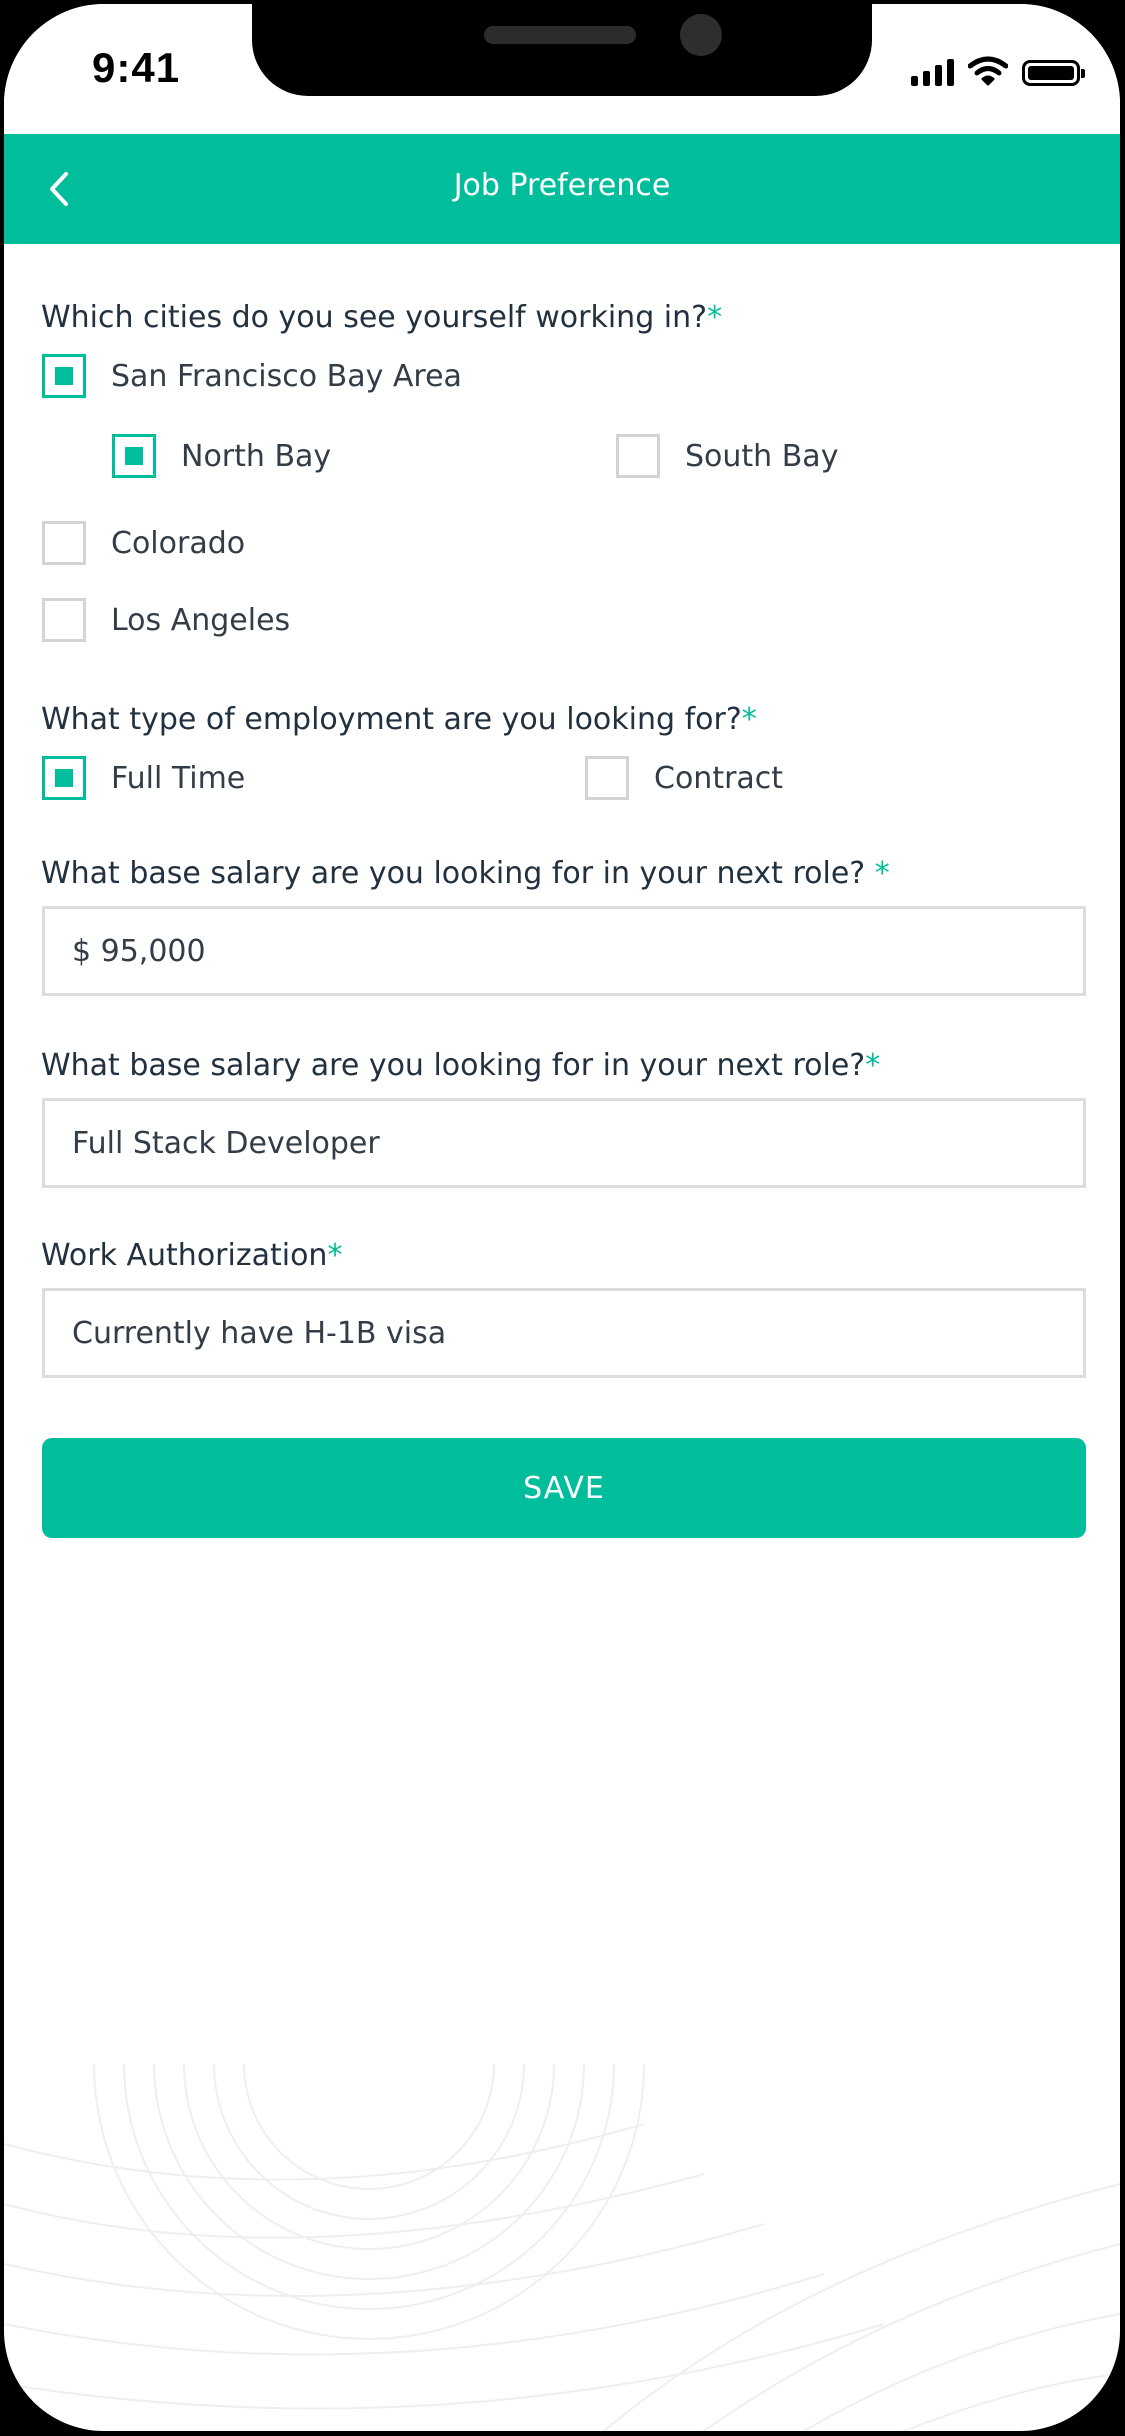  I want to click on checkbox-full-time, so click(64, 778).